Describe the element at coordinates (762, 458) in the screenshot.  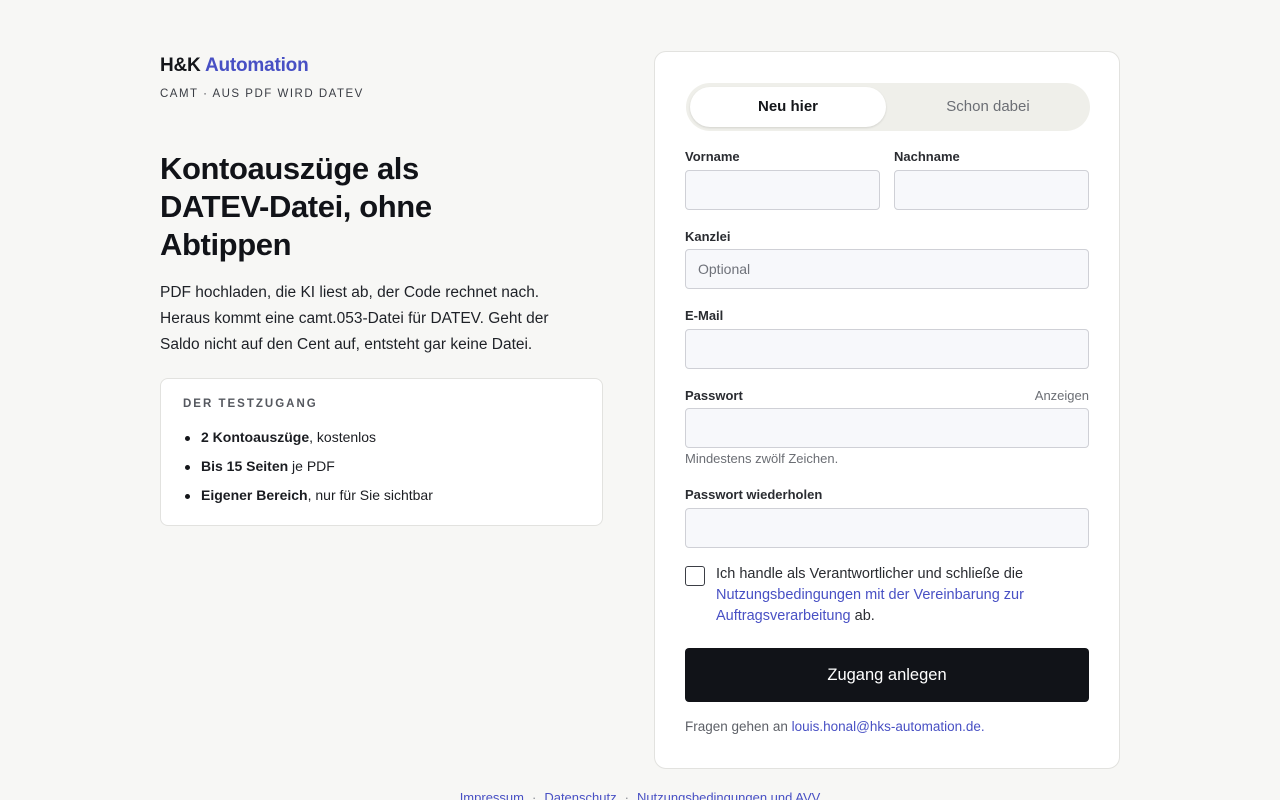
I see `password-hint: Mindestens zwölf Zeichen.` at that location.